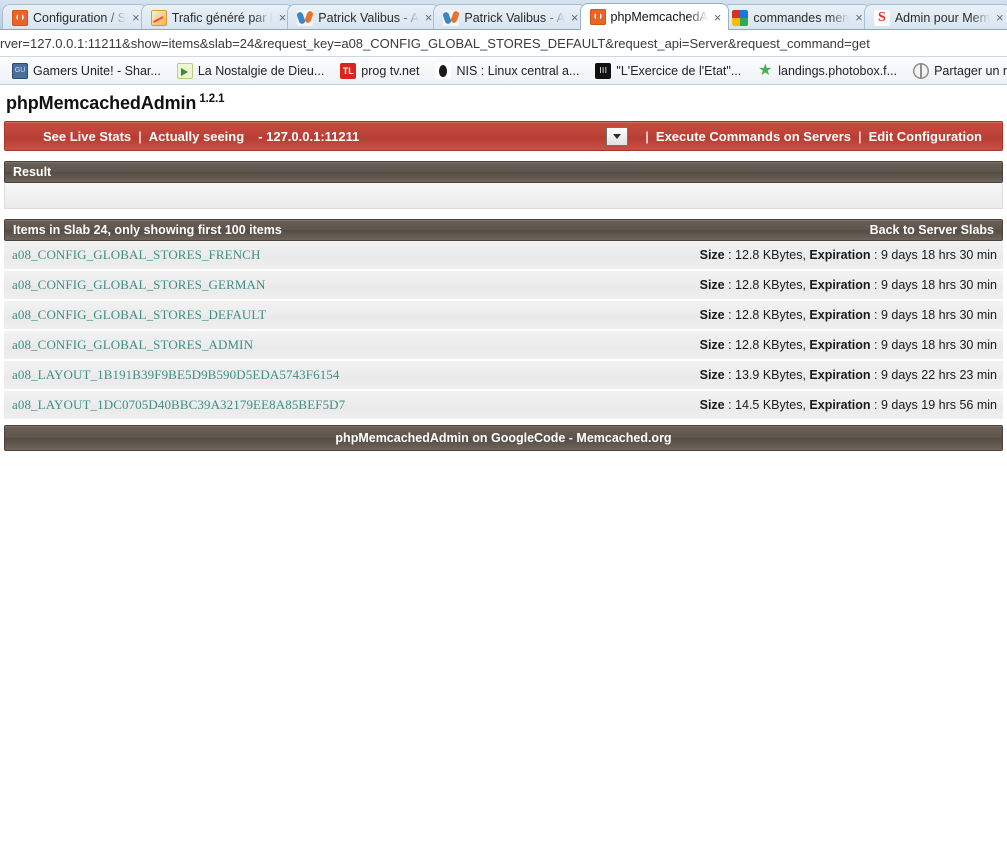 The image size is (1007, 868). I want to click on browser-tab-3: Patrick Valibus - A ×, so click(510, 17).